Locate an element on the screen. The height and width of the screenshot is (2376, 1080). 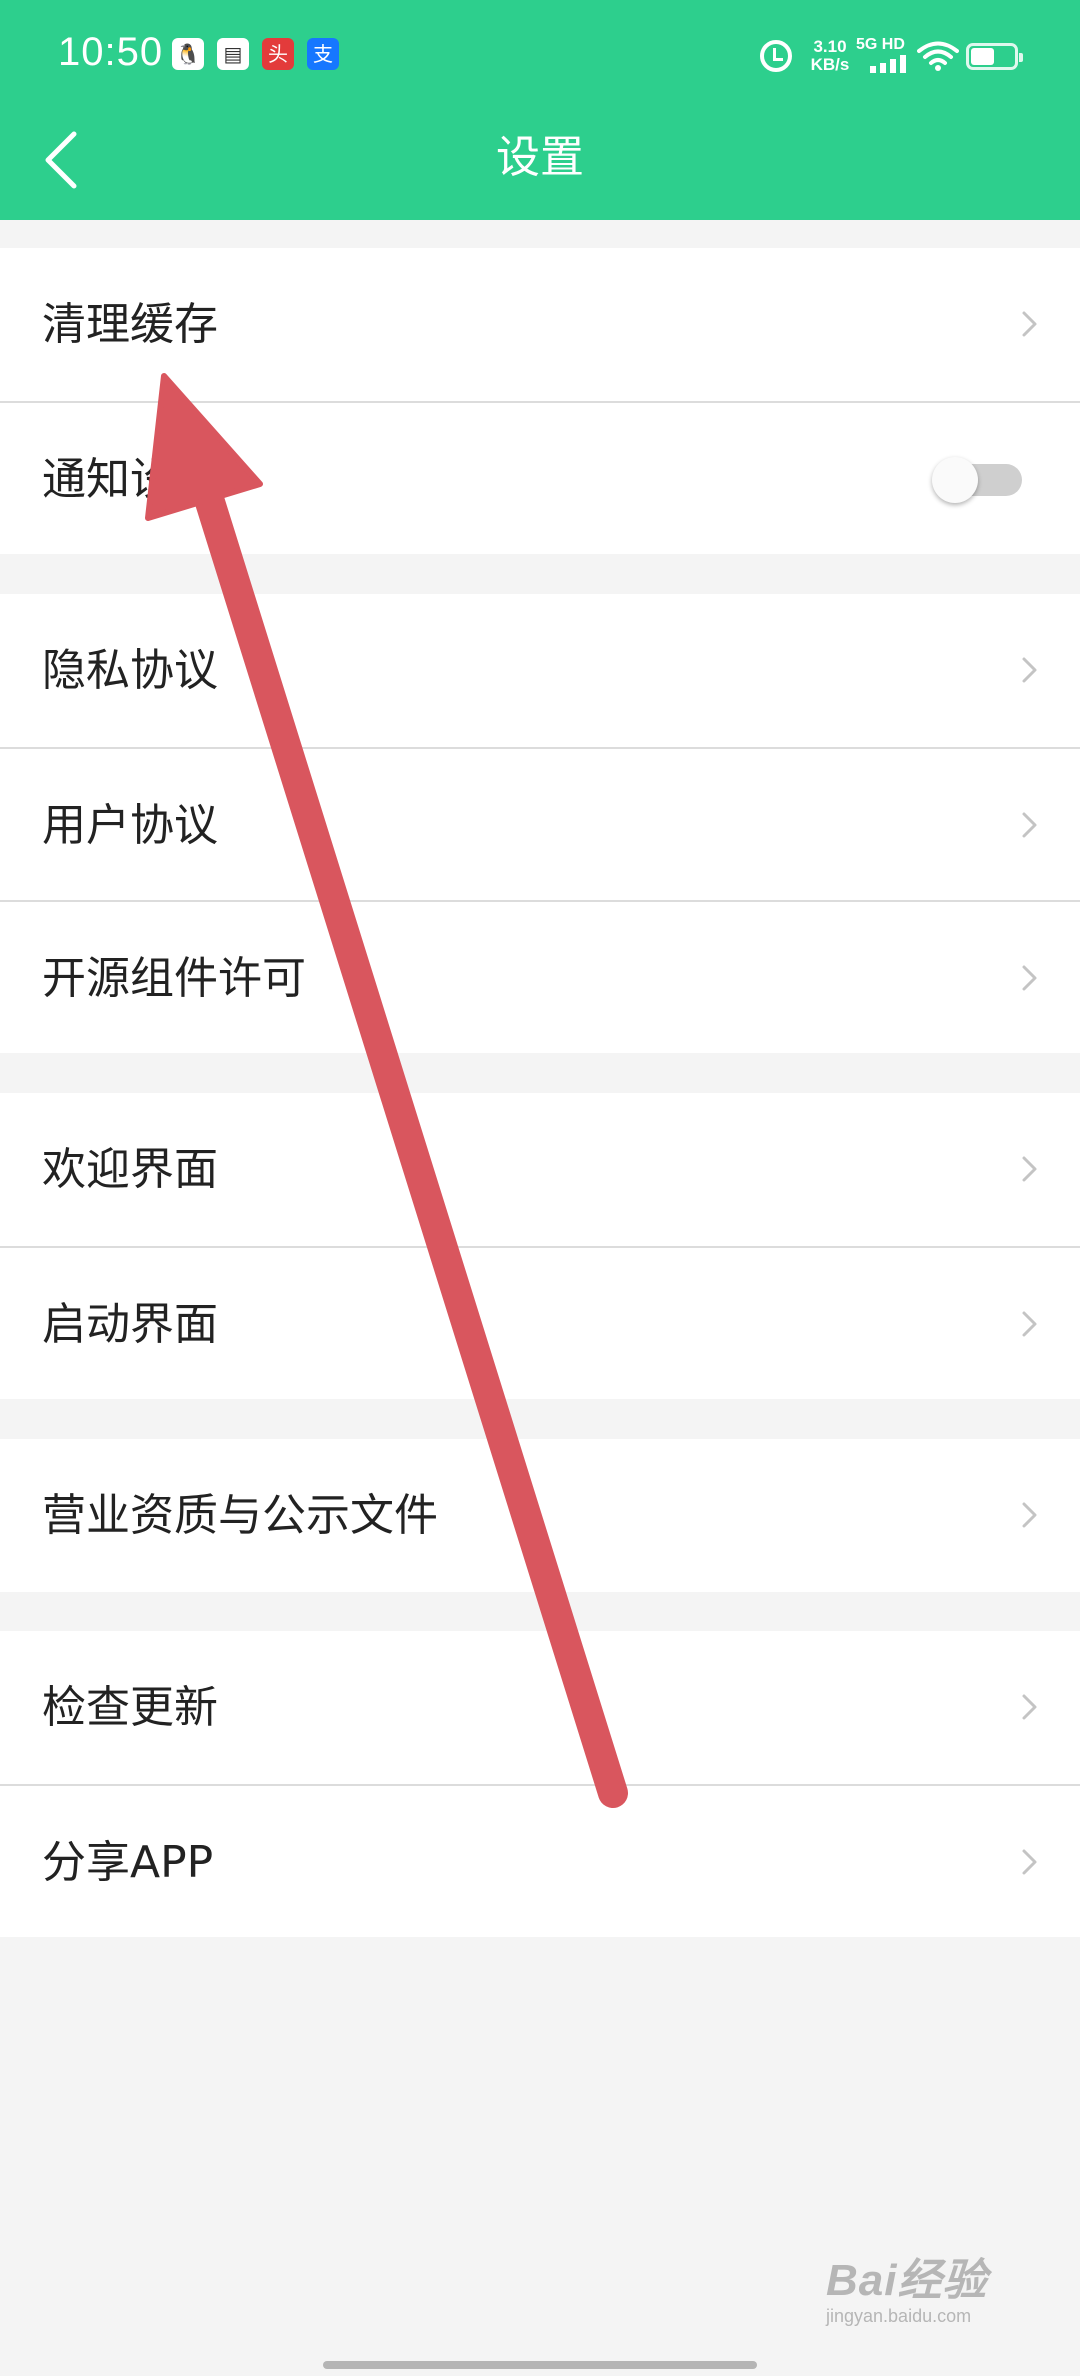
settings-row-label: 清理缓存 is located at coordinates (130, 324).